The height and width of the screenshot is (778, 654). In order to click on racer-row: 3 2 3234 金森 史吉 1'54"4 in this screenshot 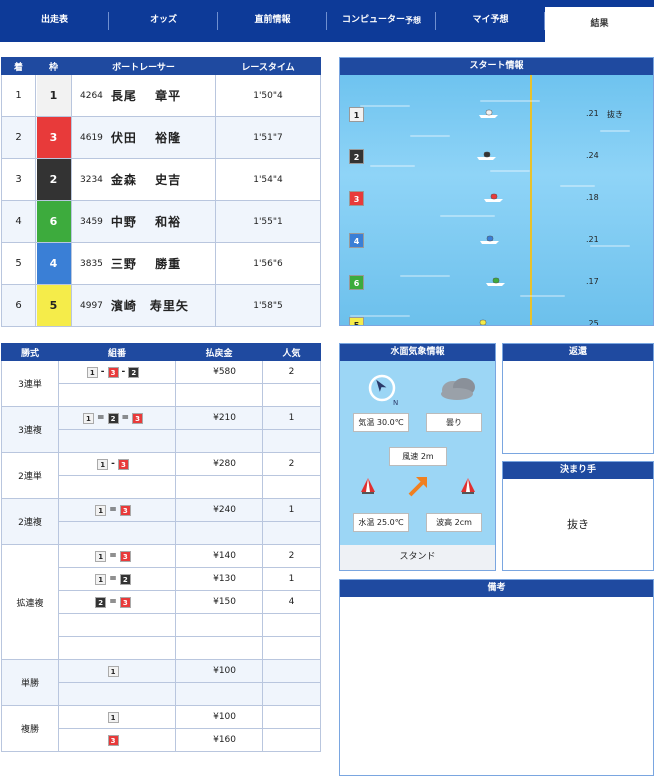, I will do `click(161, 179)`.